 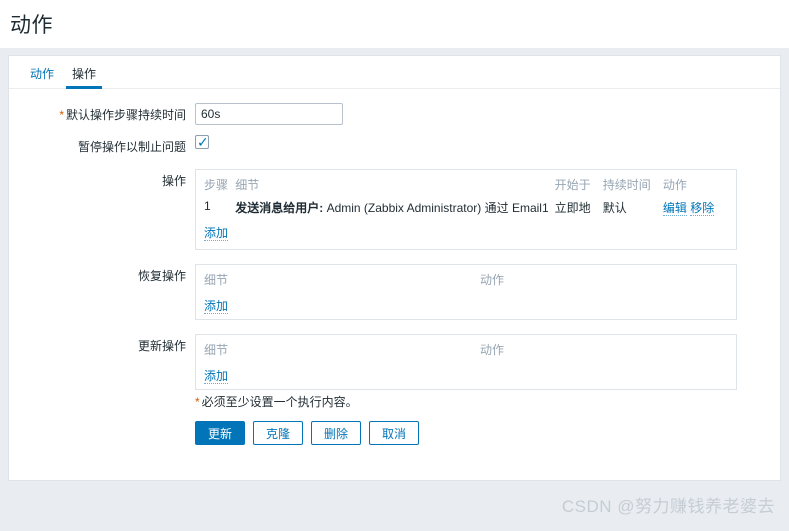 What do you see at coordinates (31, 25) in the screenshot?
I see `page-title: 动作` at bounding box center [31, 25].